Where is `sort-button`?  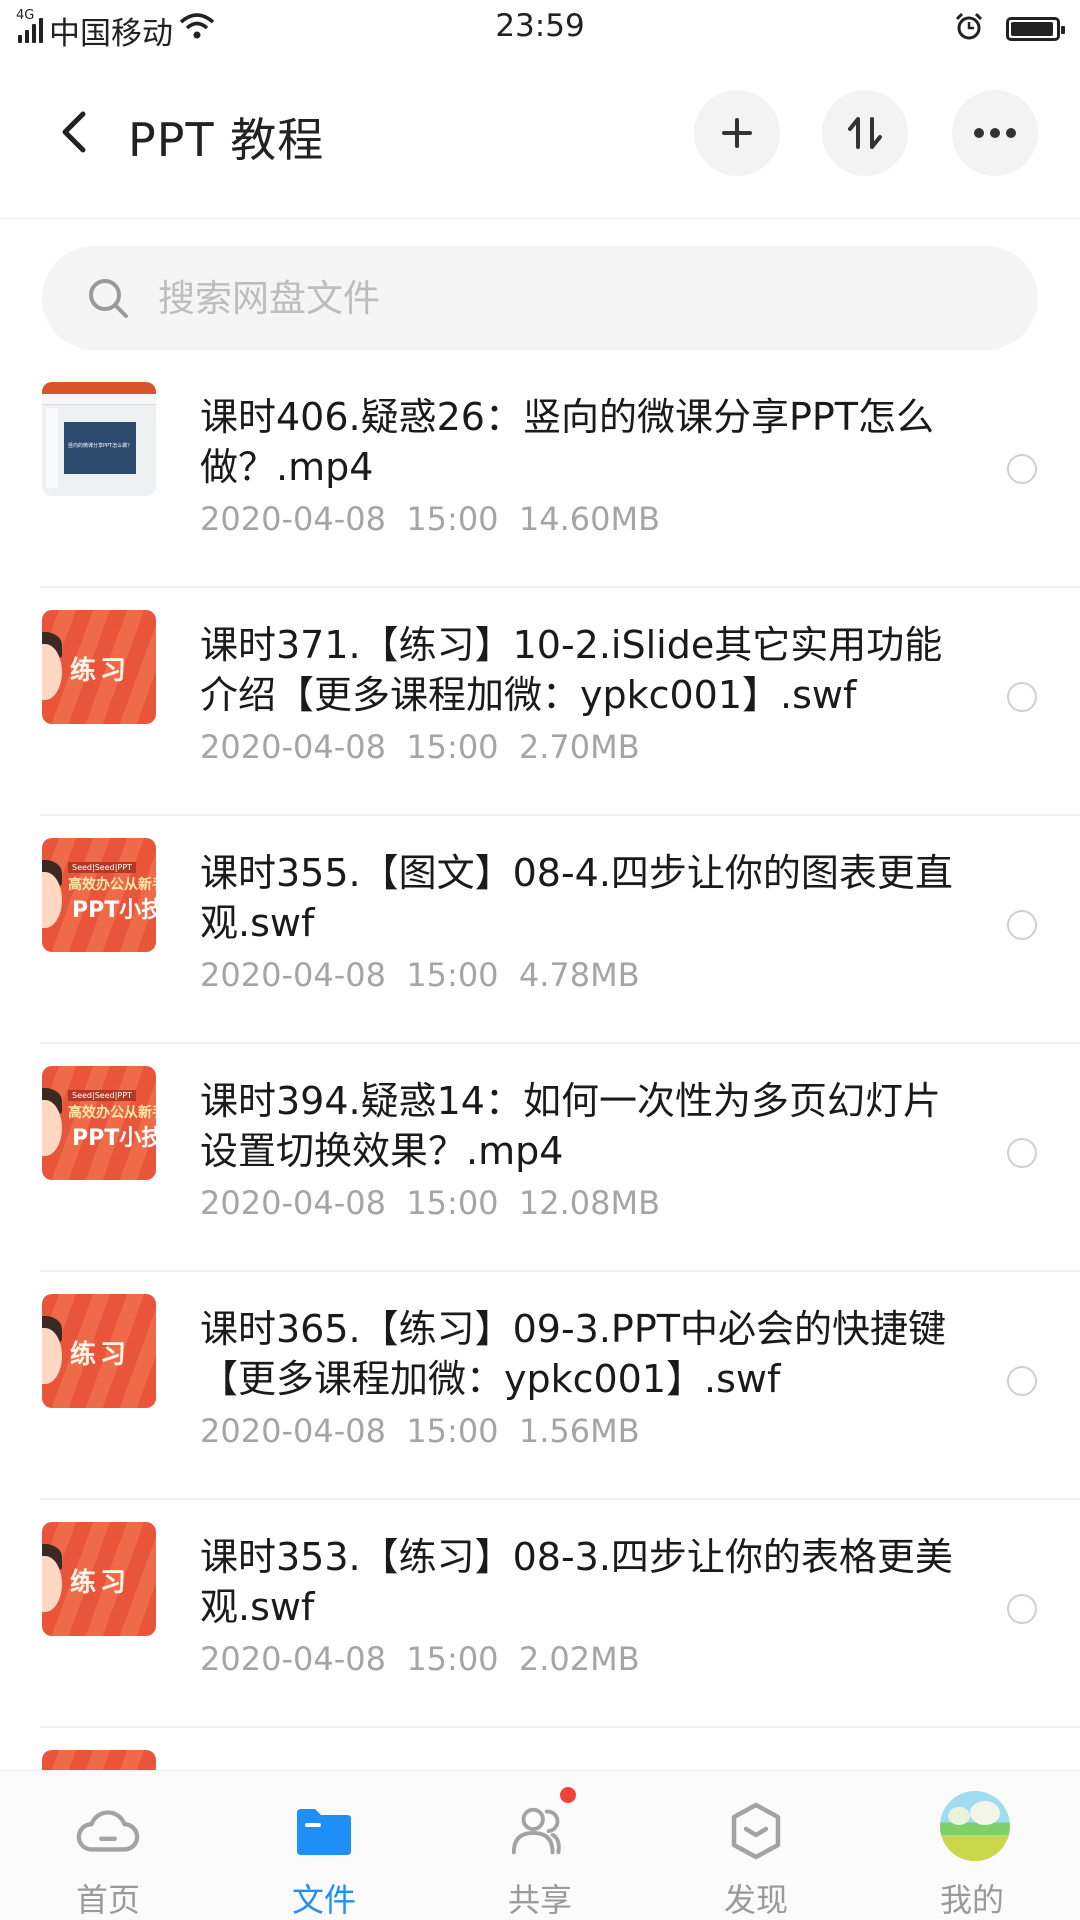 sort-button is located at coordinates (865, 133).